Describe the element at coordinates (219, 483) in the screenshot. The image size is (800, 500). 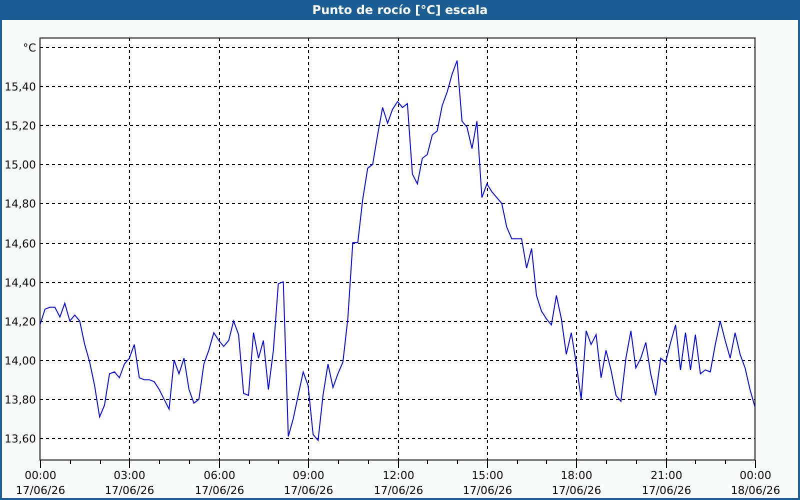
I see `x-tick-label: 06:00 17/06/26` at that location.